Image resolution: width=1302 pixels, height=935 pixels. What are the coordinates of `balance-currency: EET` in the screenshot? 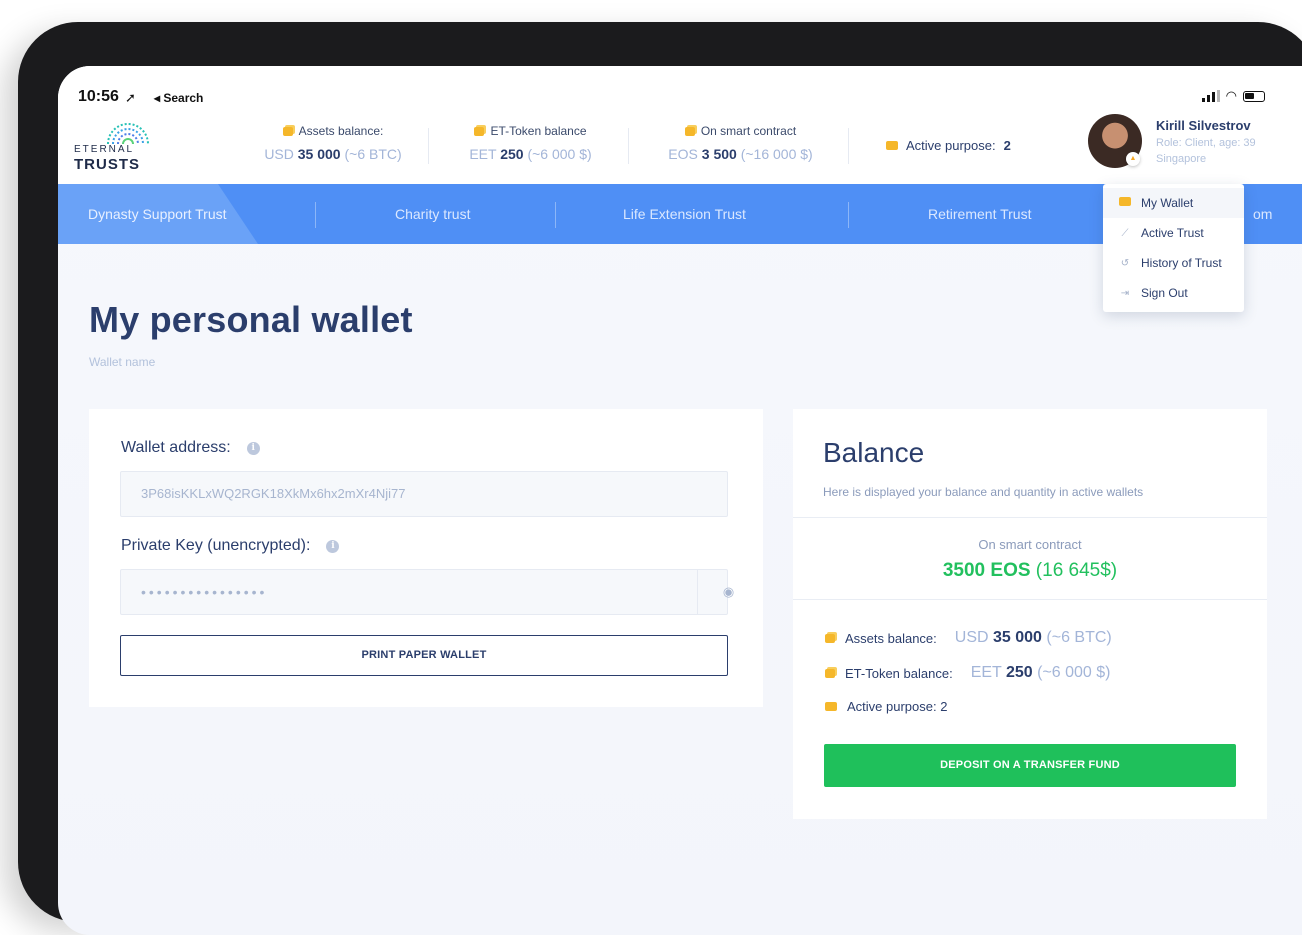 It's located at (988, 672).